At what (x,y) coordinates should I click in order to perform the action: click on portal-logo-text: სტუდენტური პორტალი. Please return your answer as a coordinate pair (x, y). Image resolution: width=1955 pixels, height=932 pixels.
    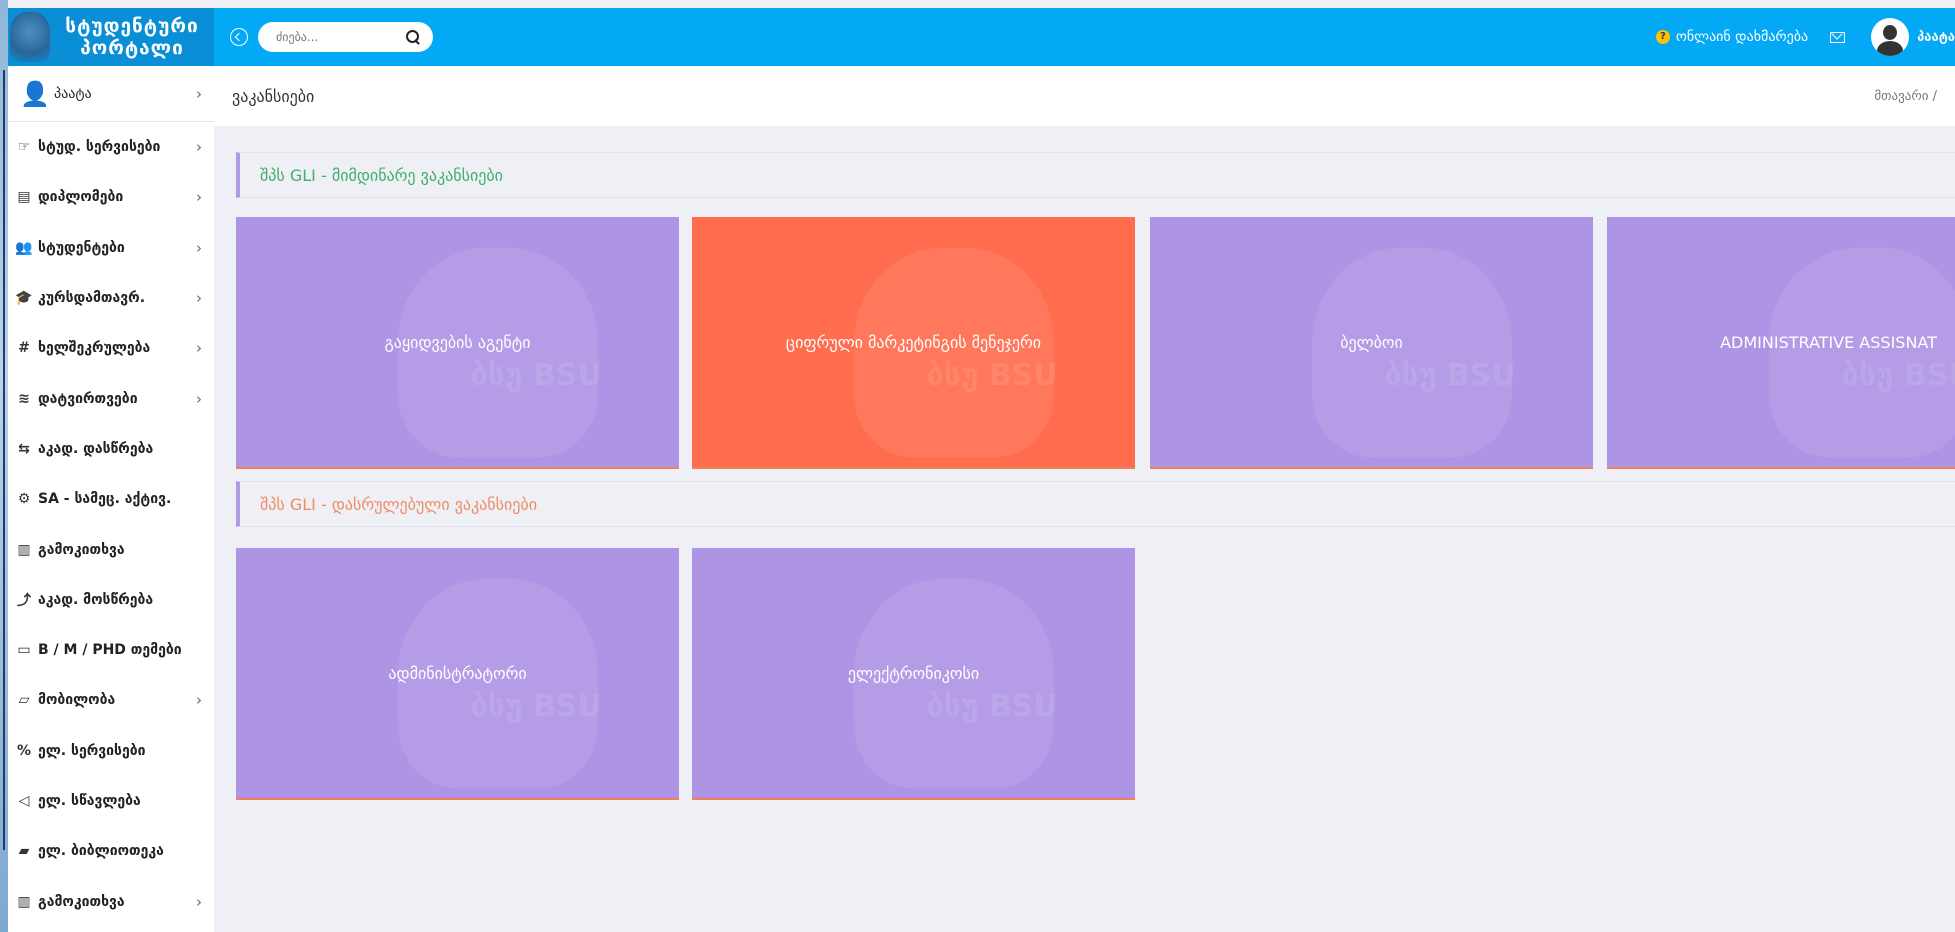
    Looking at the image, I should click on (132, 37).